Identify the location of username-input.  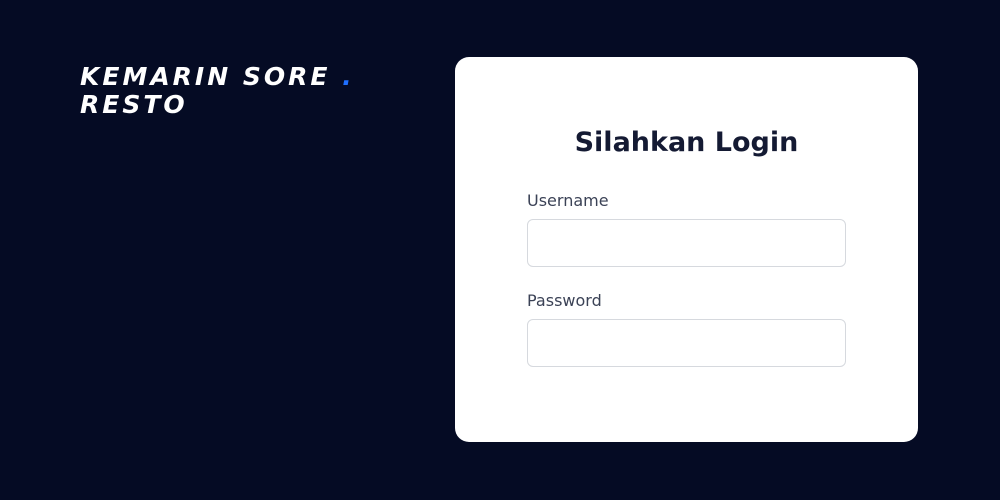
(686, 243).